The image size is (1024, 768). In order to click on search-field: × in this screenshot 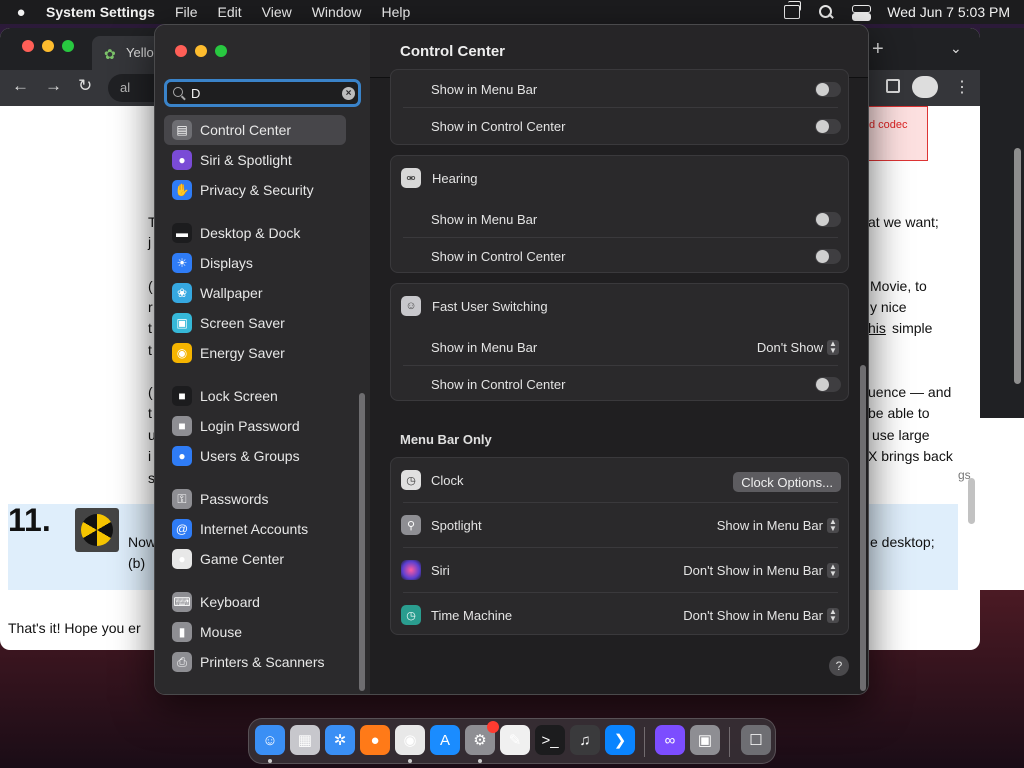, I will do `click(262, 93)`.